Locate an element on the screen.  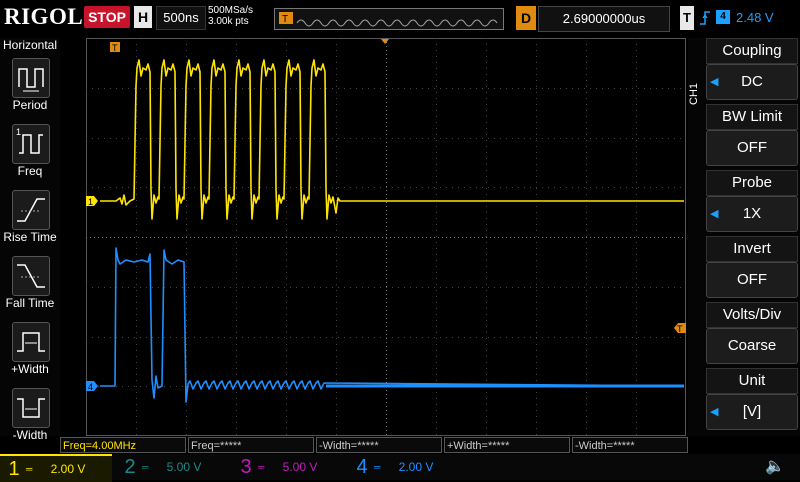
memory-wave is located at coordinates (397, 23).